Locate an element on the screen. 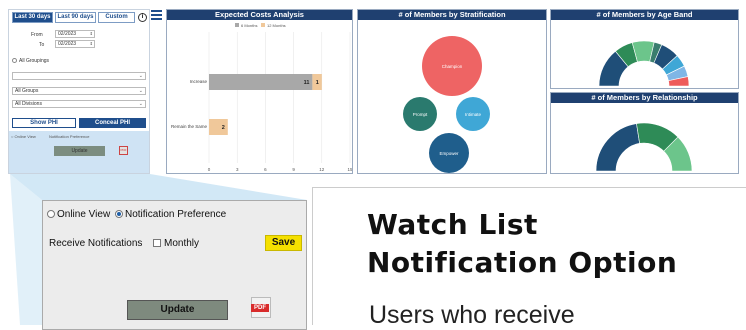  tab-last-90-days: Last 90 days is located at coordinates (75, 17).